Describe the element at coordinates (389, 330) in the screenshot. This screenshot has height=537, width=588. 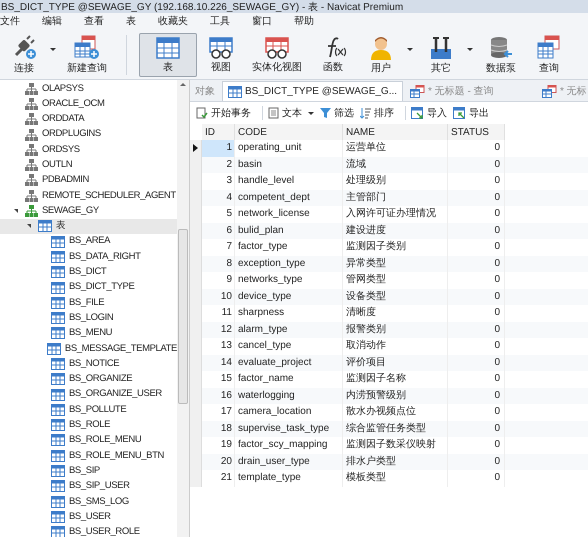
I see `table-row: 12 alarm_type 报警类别 0` at that location.